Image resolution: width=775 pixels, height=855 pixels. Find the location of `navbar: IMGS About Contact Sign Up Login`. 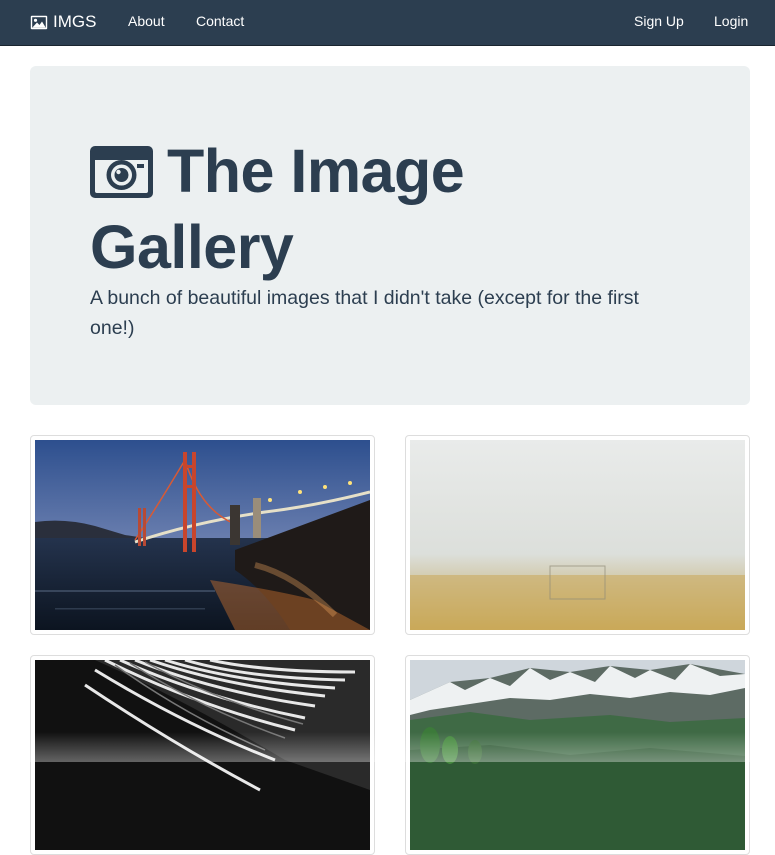

navbar: IMGS About Contact Sign Up Login is located at coordinates (387, 23).